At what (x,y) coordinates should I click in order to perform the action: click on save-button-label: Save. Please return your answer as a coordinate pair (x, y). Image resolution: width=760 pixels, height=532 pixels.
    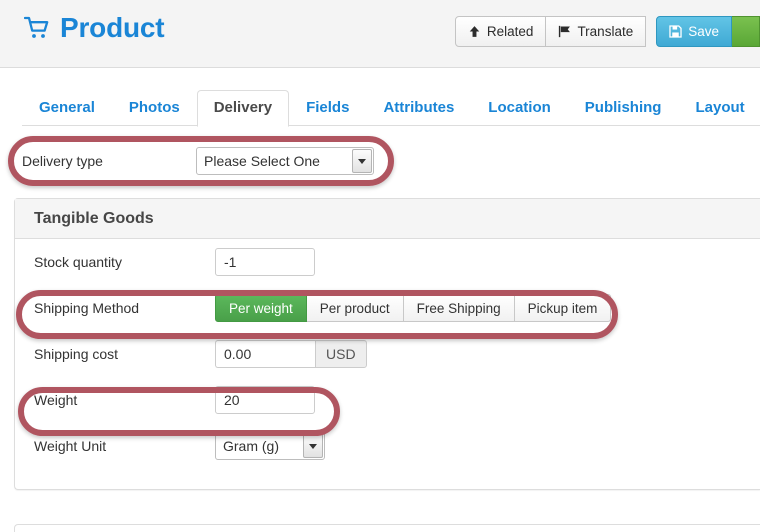
    Looking at the image, I should click on (703, 31).